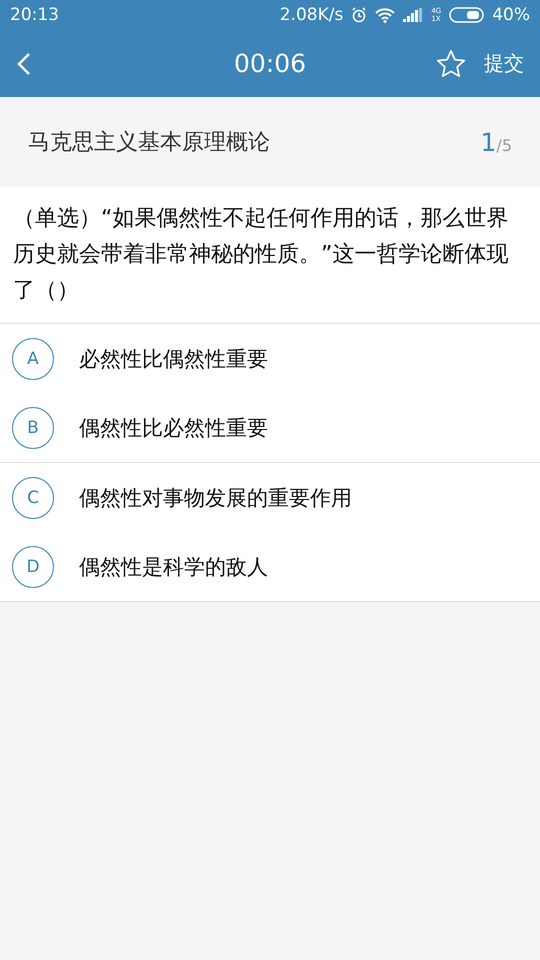  What do you see at coordinates (215, 498) in the screenshot?
I see `option-text: 偶然性对事物发展的重要作用` at bounding box center [215, 498].